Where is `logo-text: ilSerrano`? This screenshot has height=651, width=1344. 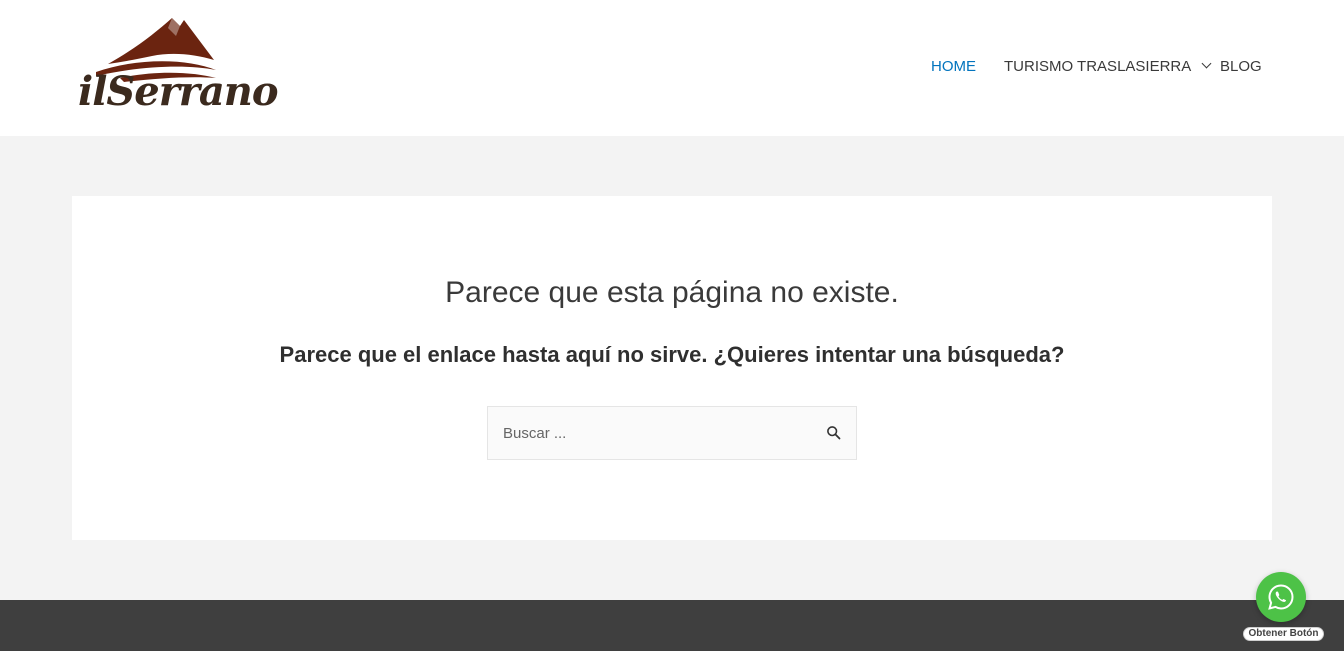
logo-text: ilSerrano is located at coordinates (178, 91).